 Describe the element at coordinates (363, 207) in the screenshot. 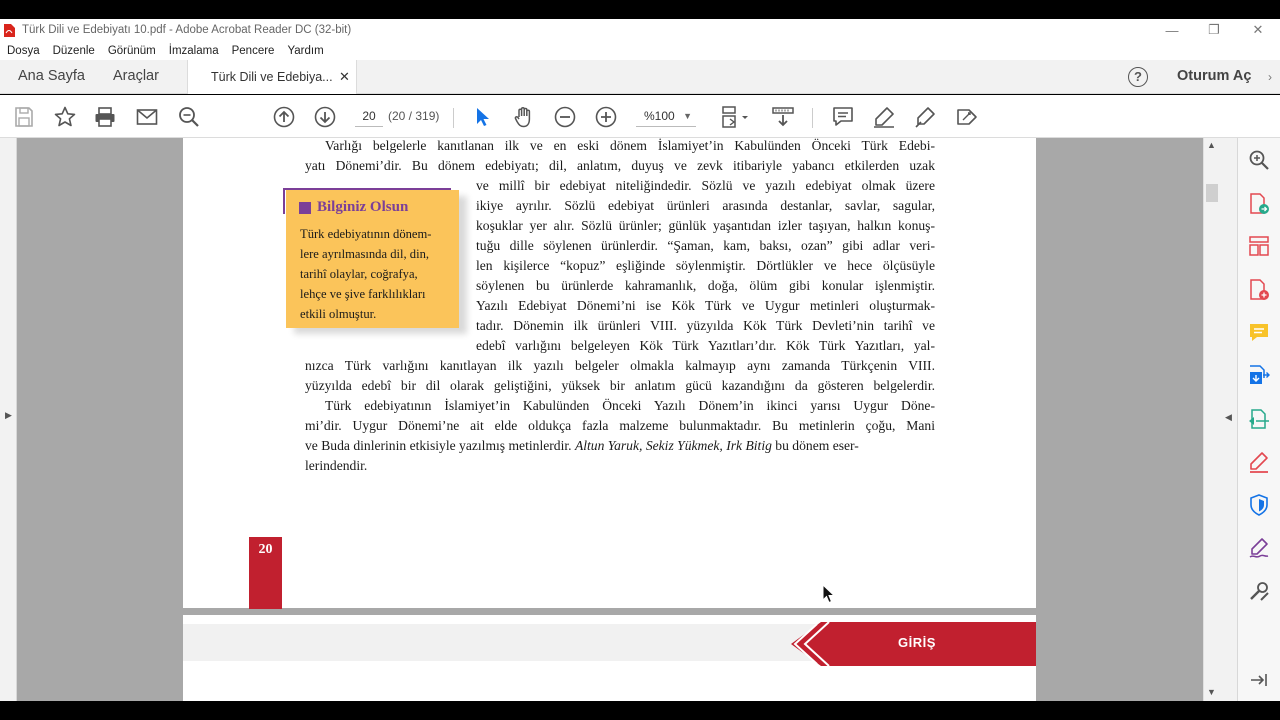

I see `info-box-title: Bilginiz Olsun` at that location.